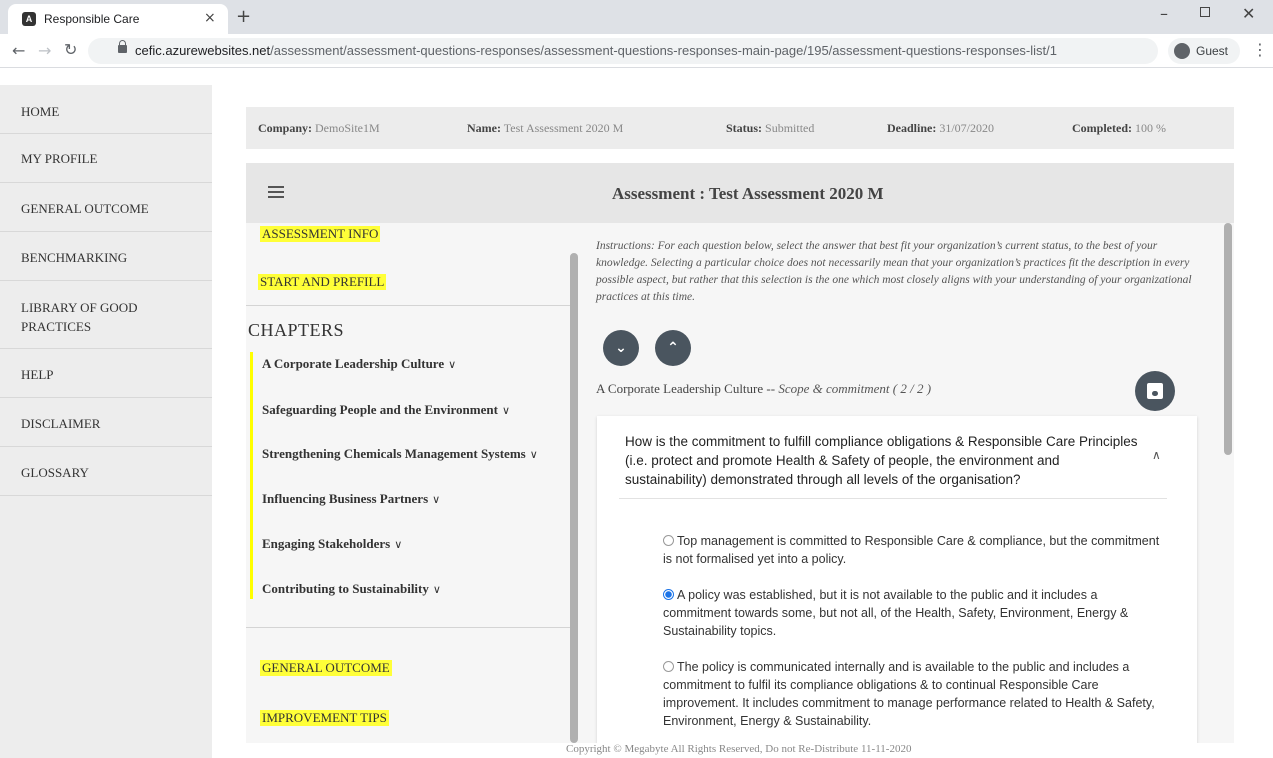  I want to click on sidebar-item-benchmarking: BENCHMARKING, so click(106, 256).